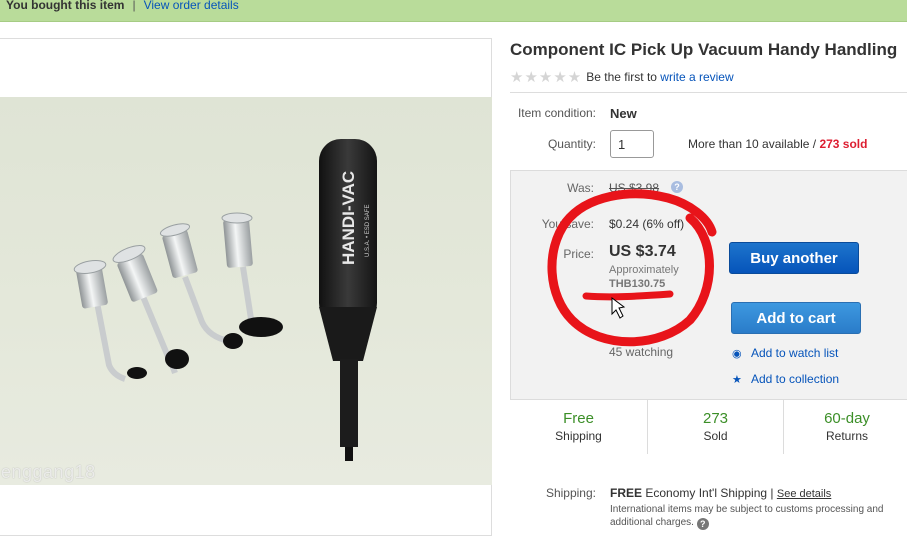 The image size is (907, 537). Describe the element at coordinates (626, 493) in the screenshot. I see `shipping-free: FREE` at that location.